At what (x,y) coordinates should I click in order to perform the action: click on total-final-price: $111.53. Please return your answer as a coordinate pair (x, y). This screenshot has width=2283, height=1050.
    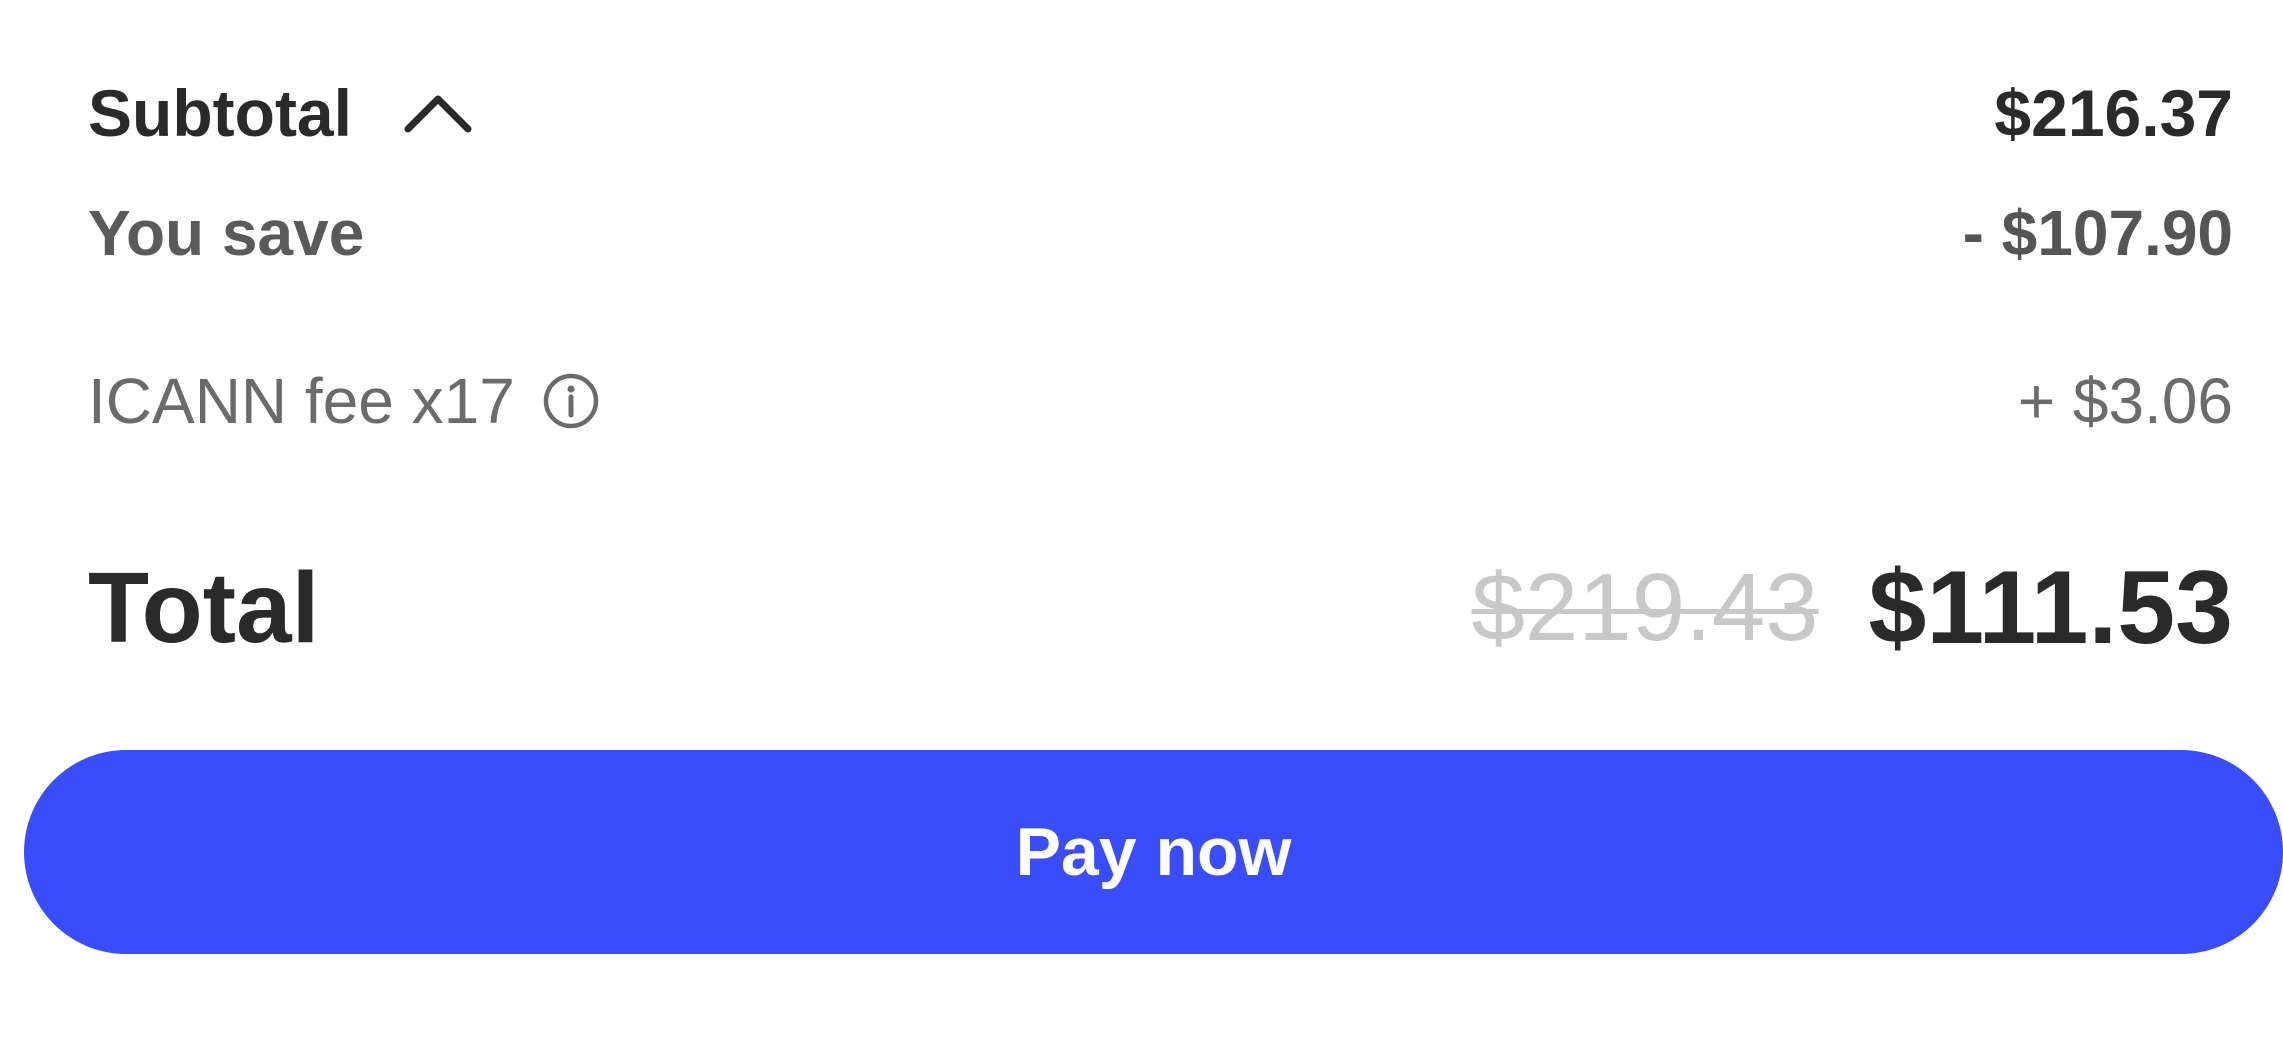
    Looking at the image, I should click on (2050, 607).